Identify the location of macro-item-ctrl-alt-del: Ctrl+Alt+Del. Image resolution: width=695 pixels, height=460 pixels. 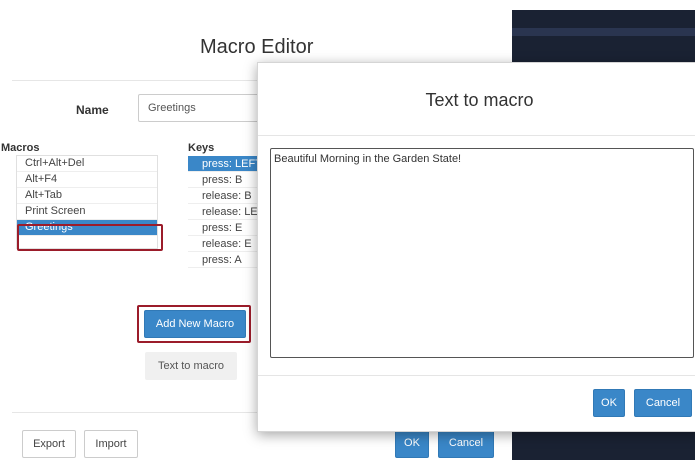
(87, 164).